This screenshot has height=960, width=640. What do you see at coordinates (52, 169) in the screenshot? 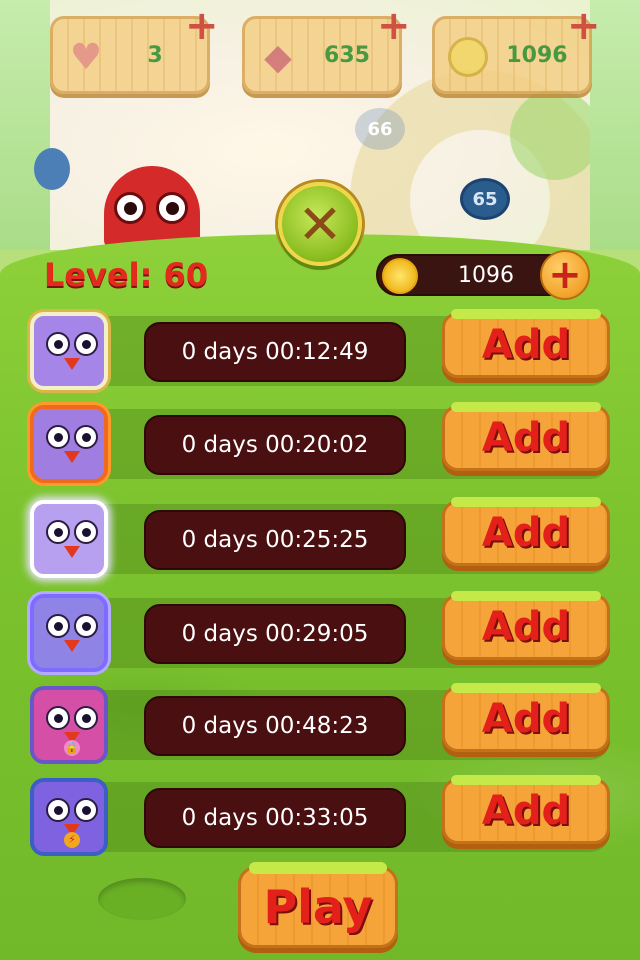
I see `map-level-node` at bounding box center [52, 169].